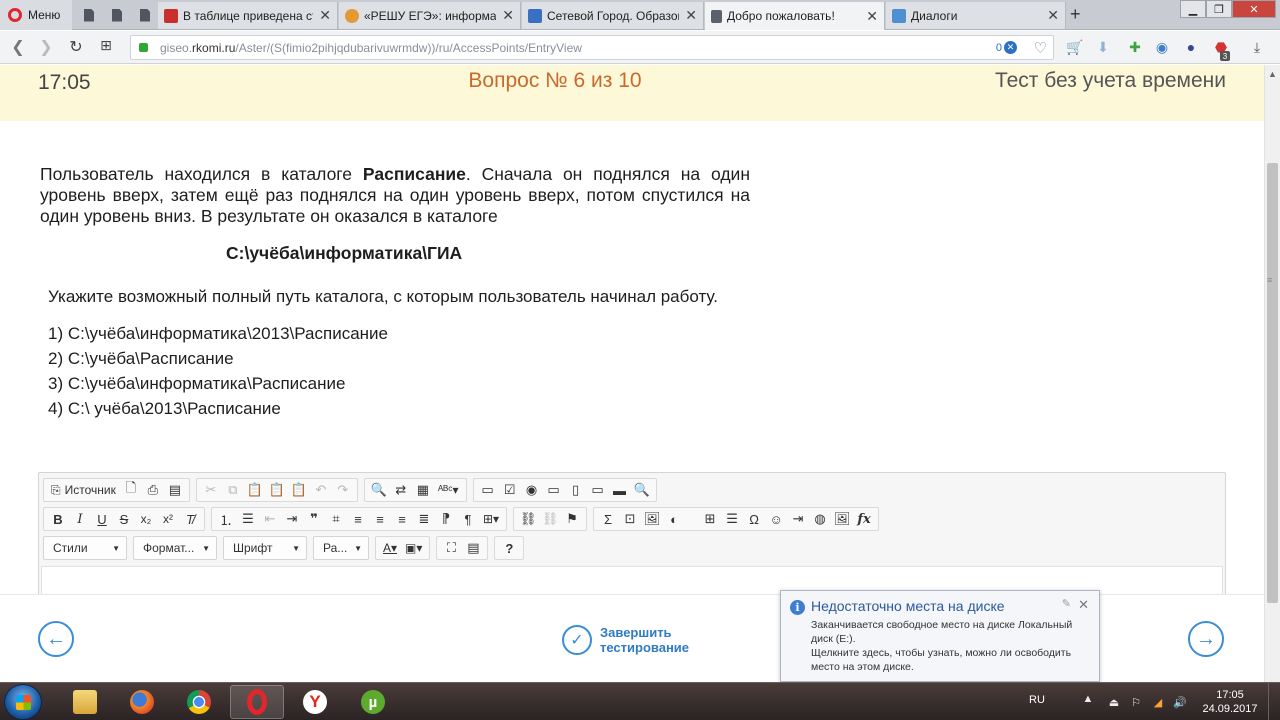  Describe the element at coordinates (390, 548) in the screenshot. I see `text-color-icon: A▾` at that location.